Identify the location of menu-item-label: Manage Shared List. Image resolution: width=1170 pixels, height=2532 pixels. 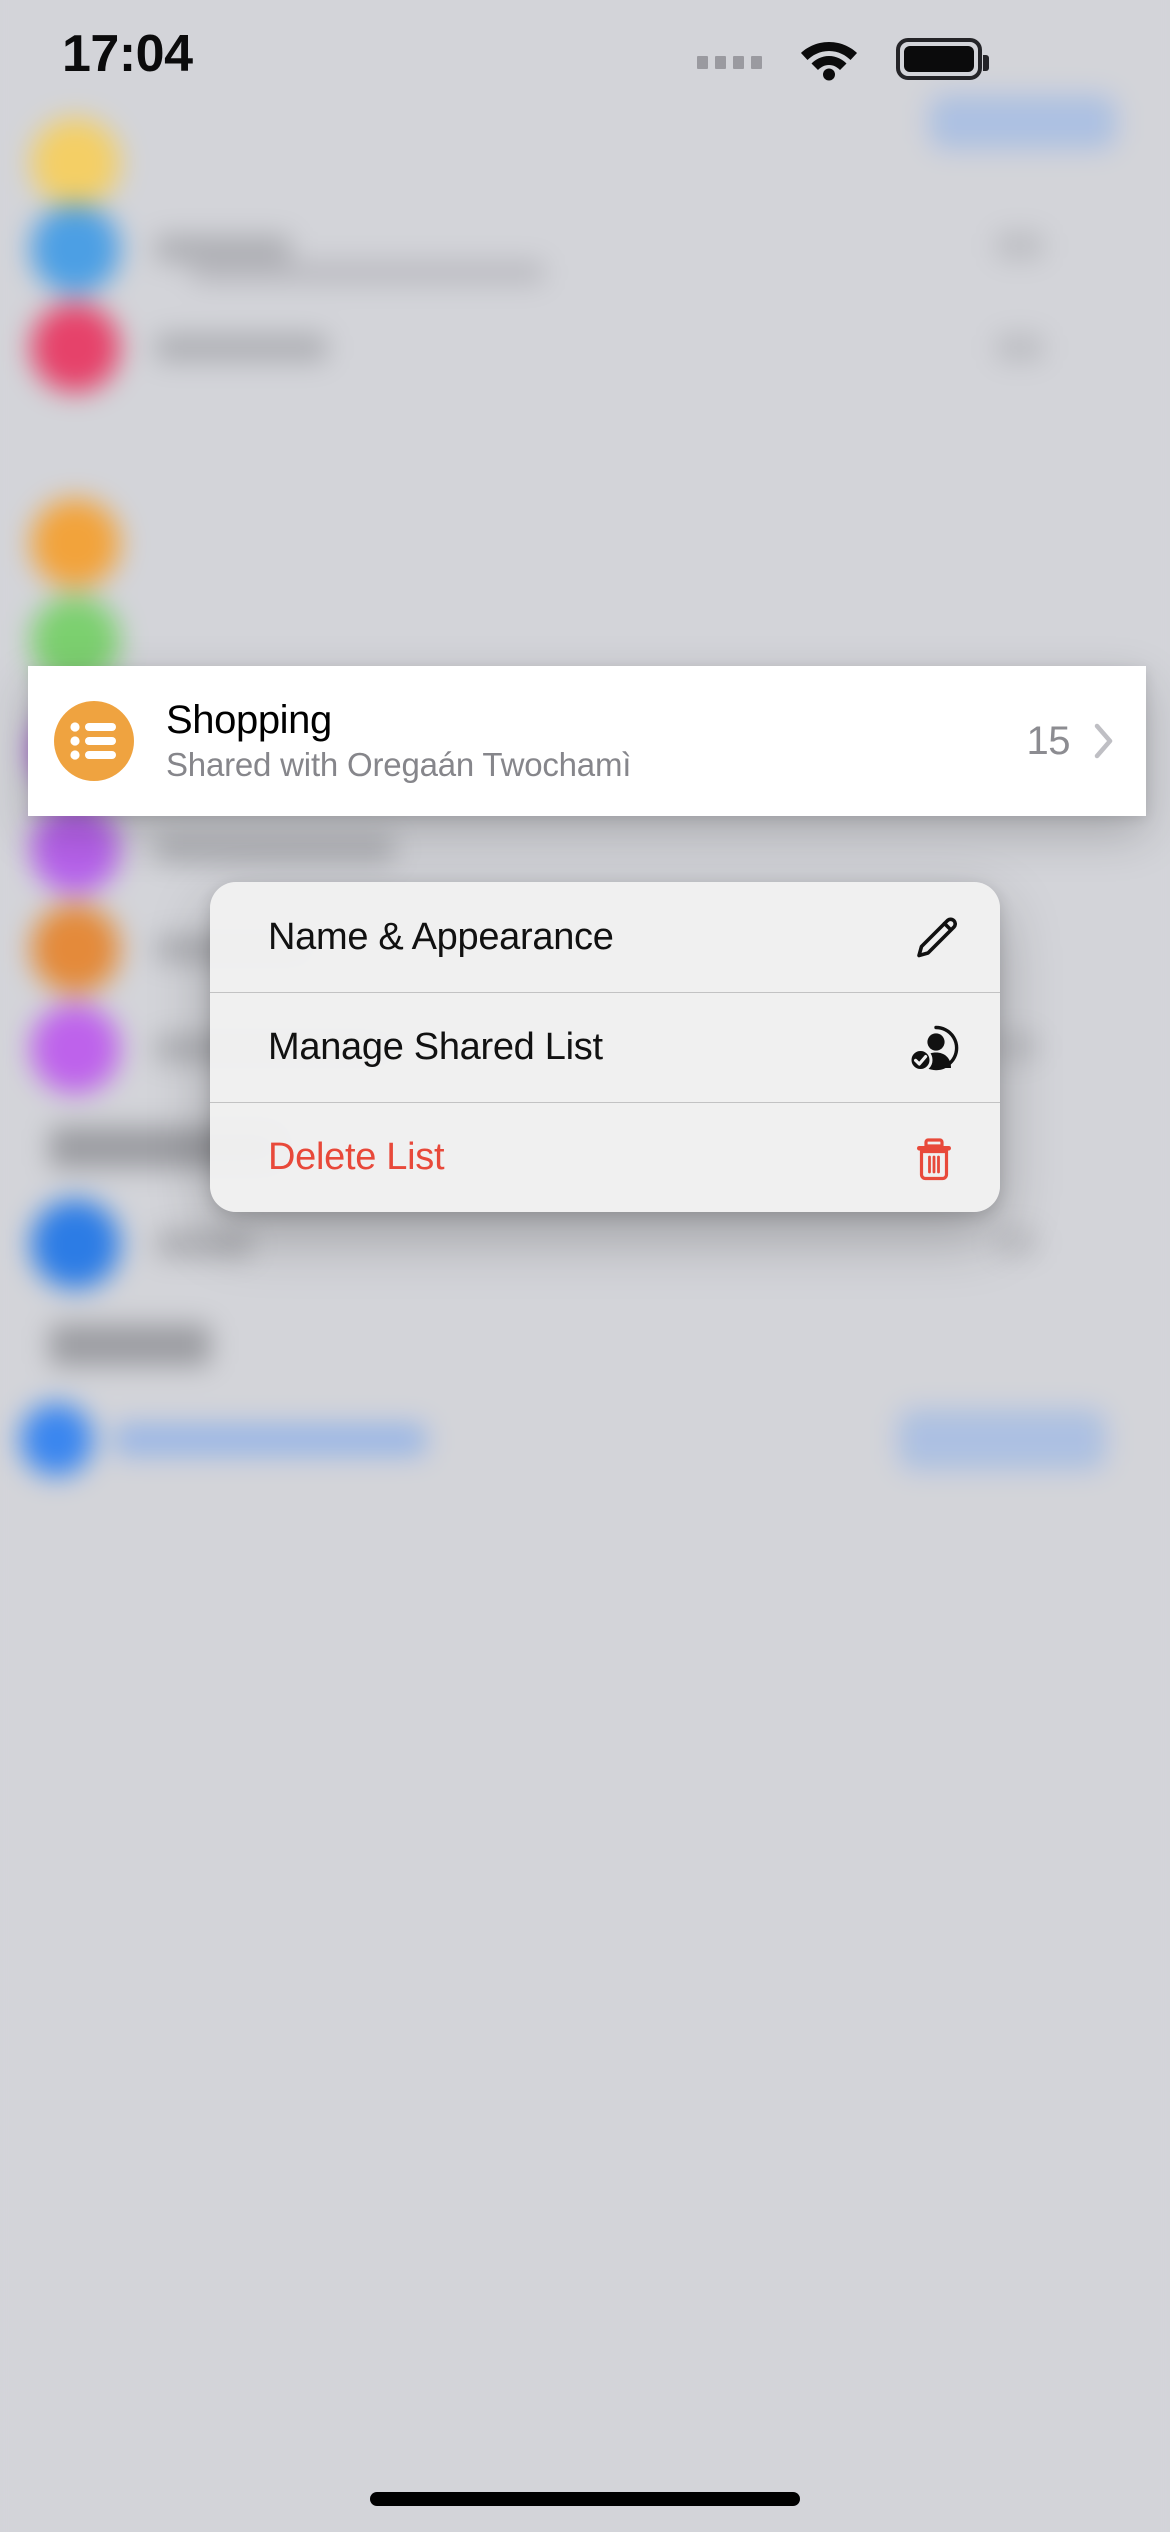
(435, 1047).